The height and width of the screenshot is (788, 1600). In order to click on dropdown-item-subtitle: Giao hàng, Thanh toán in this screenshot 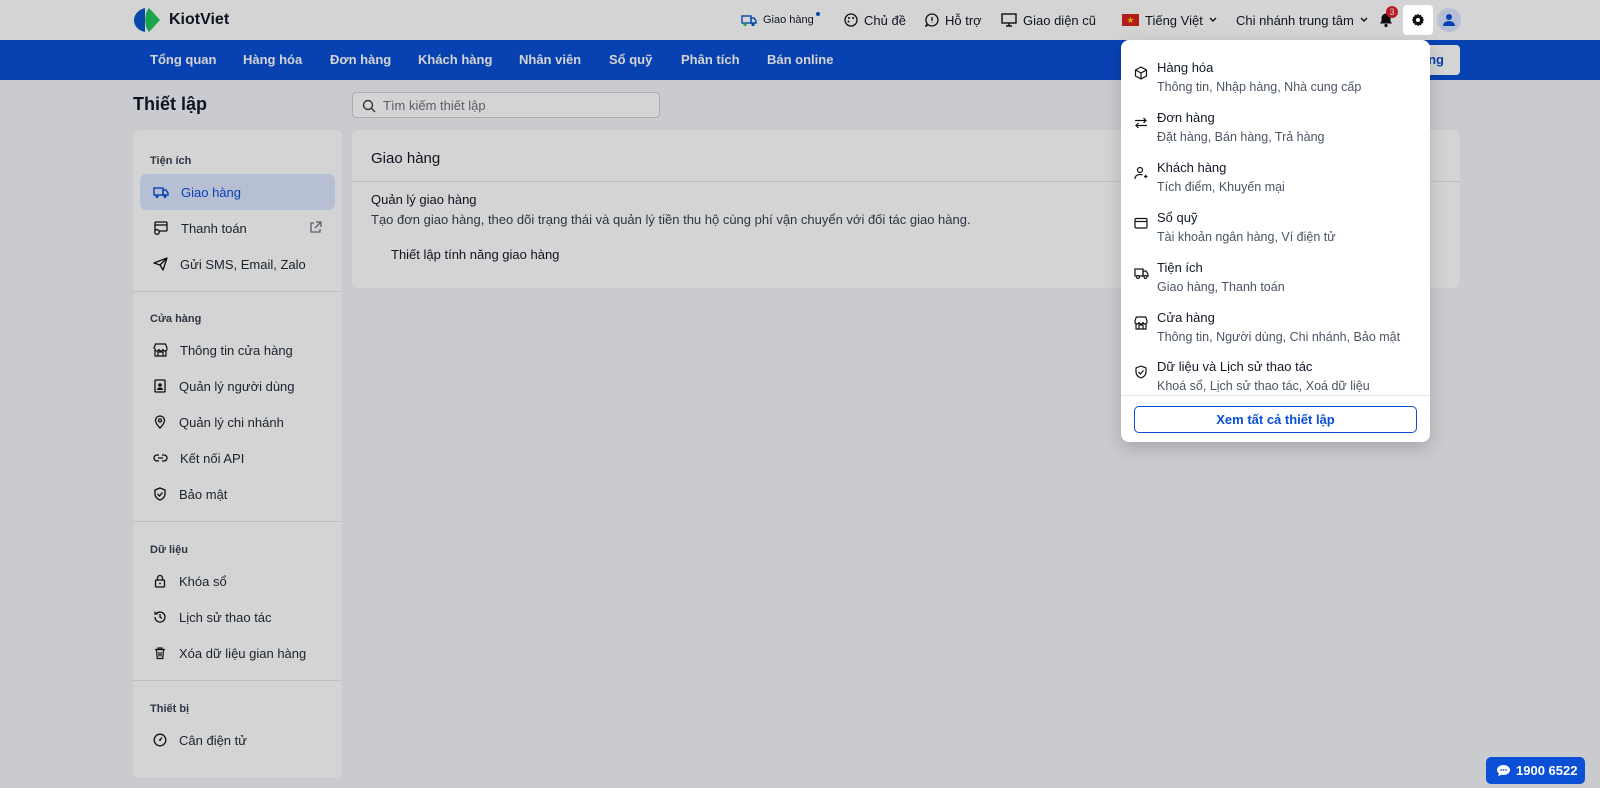, I will do `click(1221, 287)`.